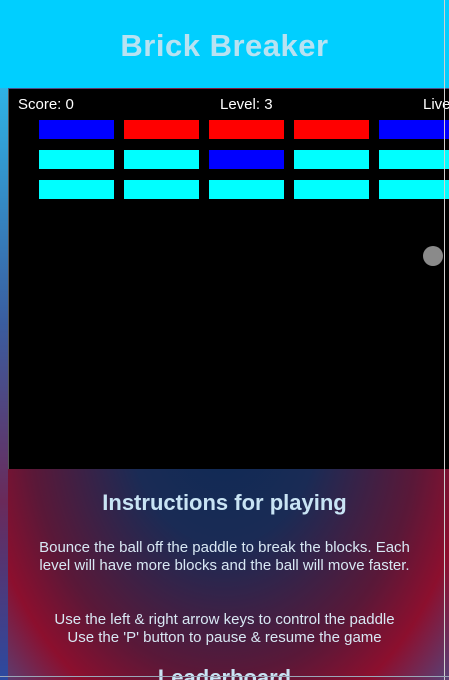 Image resolution: width=449 pixels, height=680 pixels. I want to click on level-display: Level: 3, so click(246, 104).